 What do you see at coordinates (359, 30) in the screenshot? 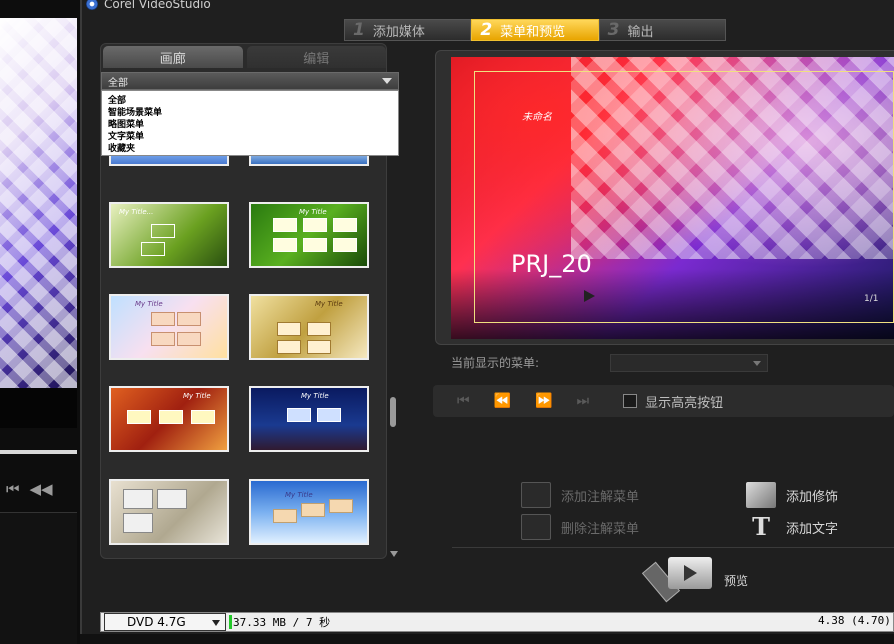
I see `step-number: 1` at bounding box center [359, 30].